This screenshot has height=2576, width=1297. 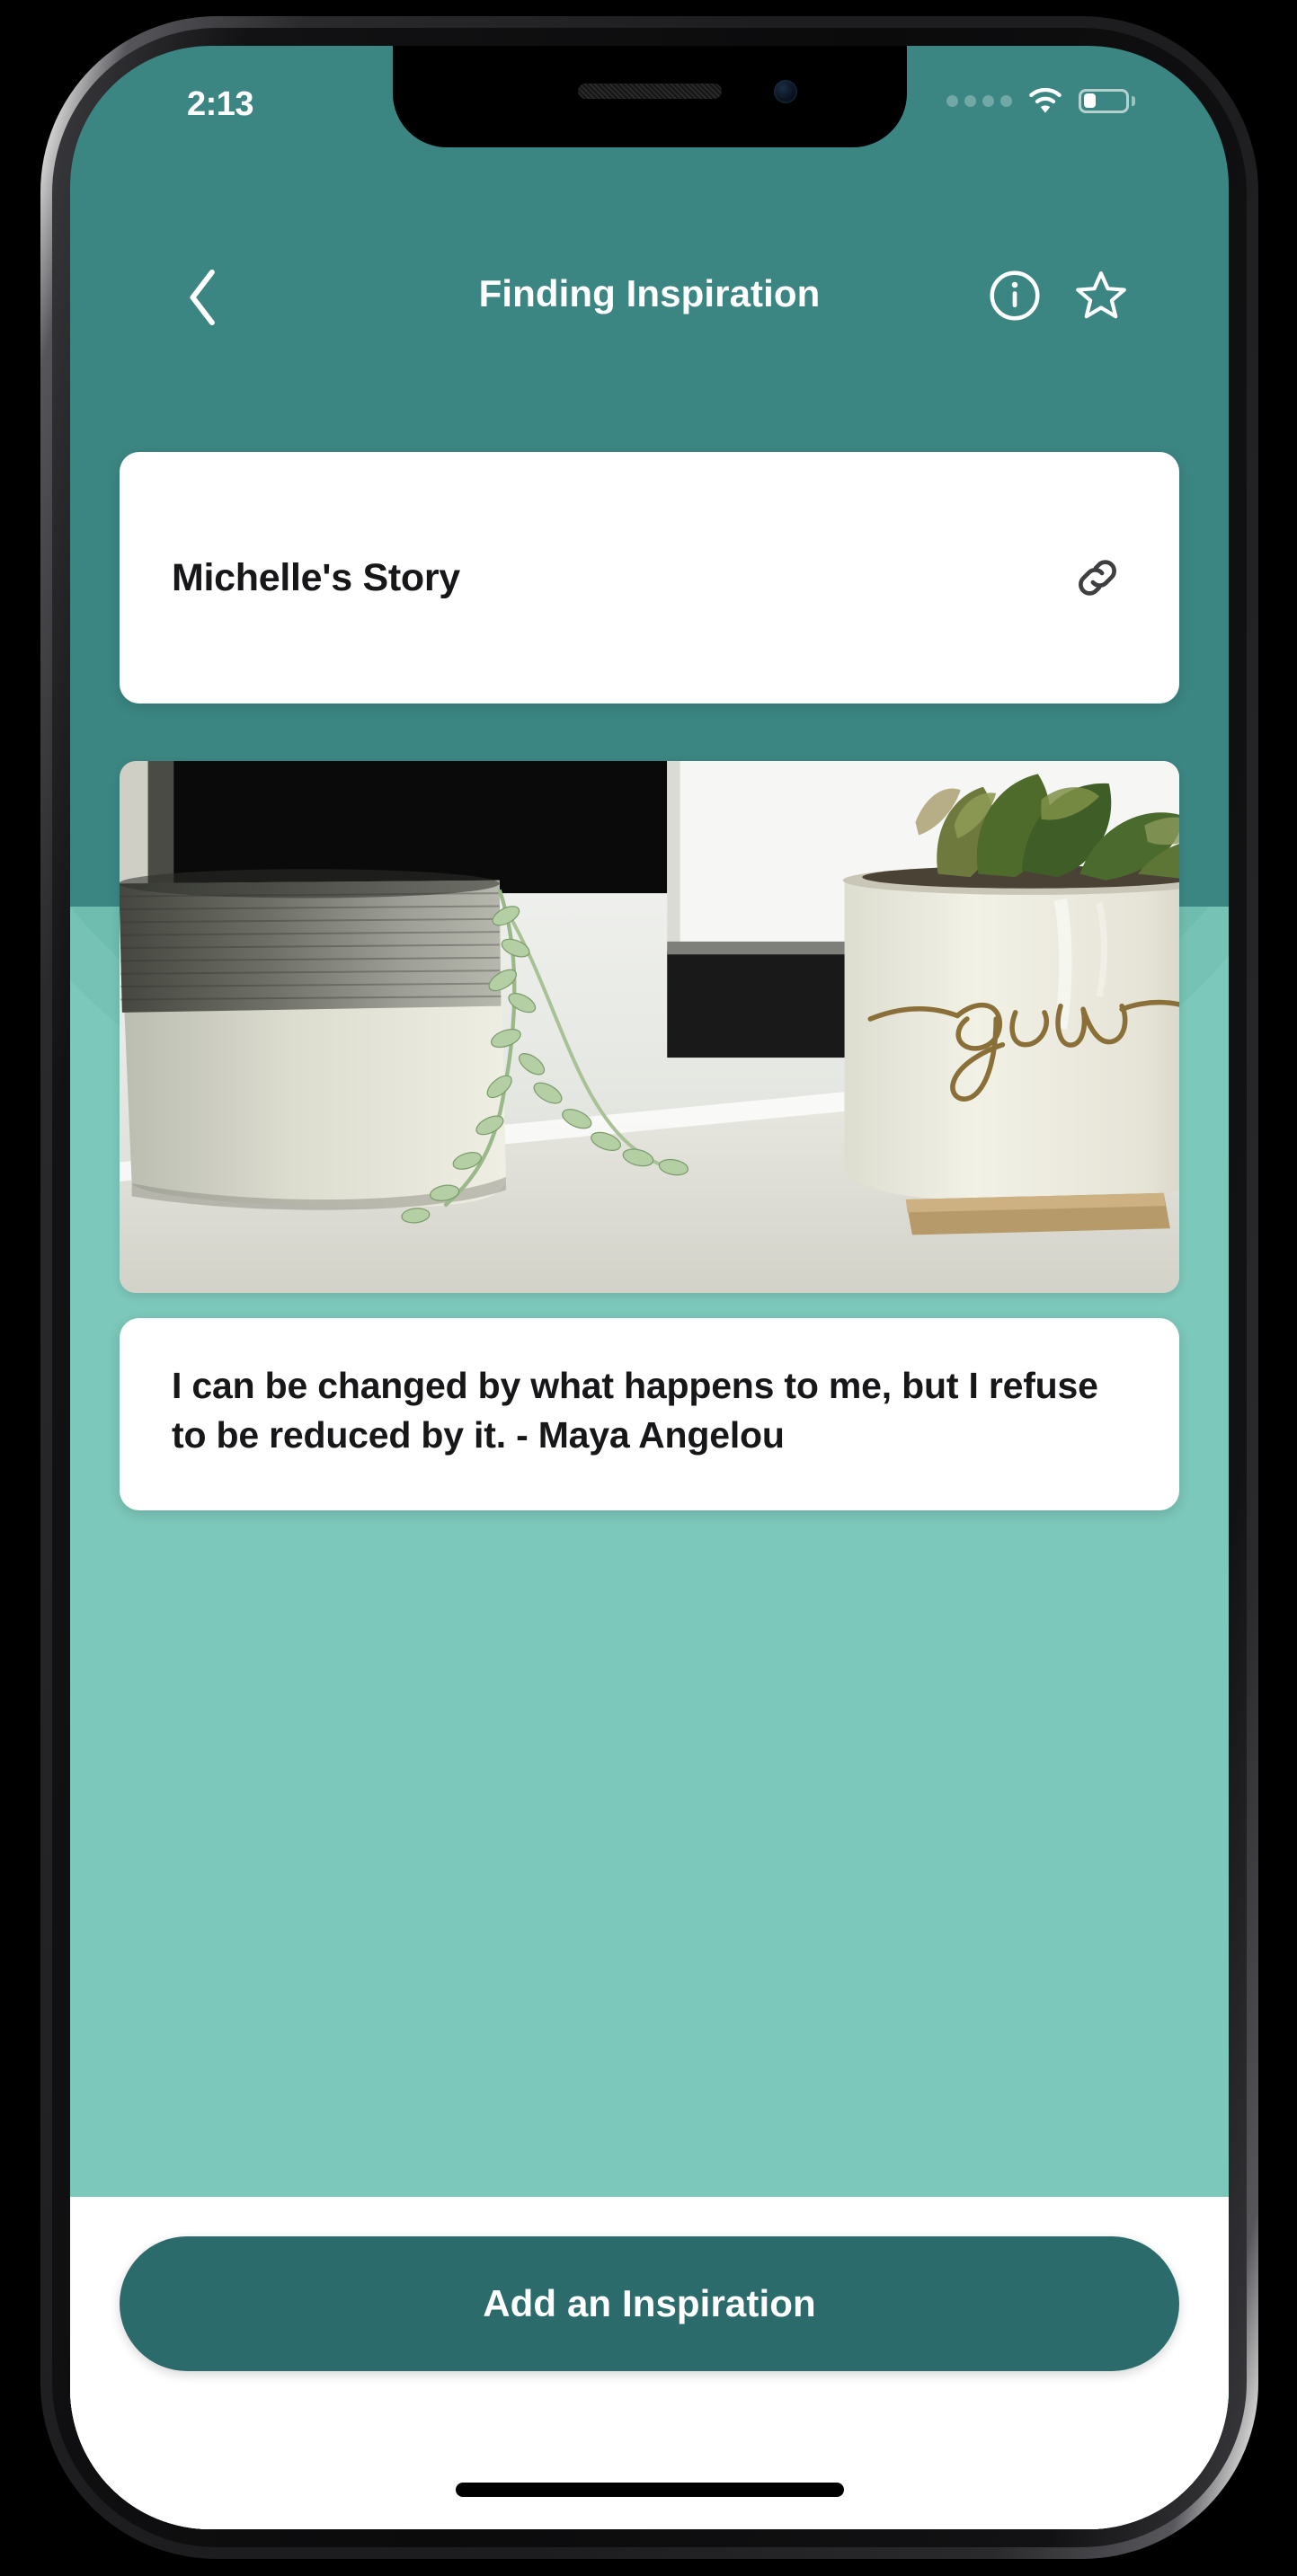 I want to click on cellular-signal-dots-icon, so click(x=979, y=100).